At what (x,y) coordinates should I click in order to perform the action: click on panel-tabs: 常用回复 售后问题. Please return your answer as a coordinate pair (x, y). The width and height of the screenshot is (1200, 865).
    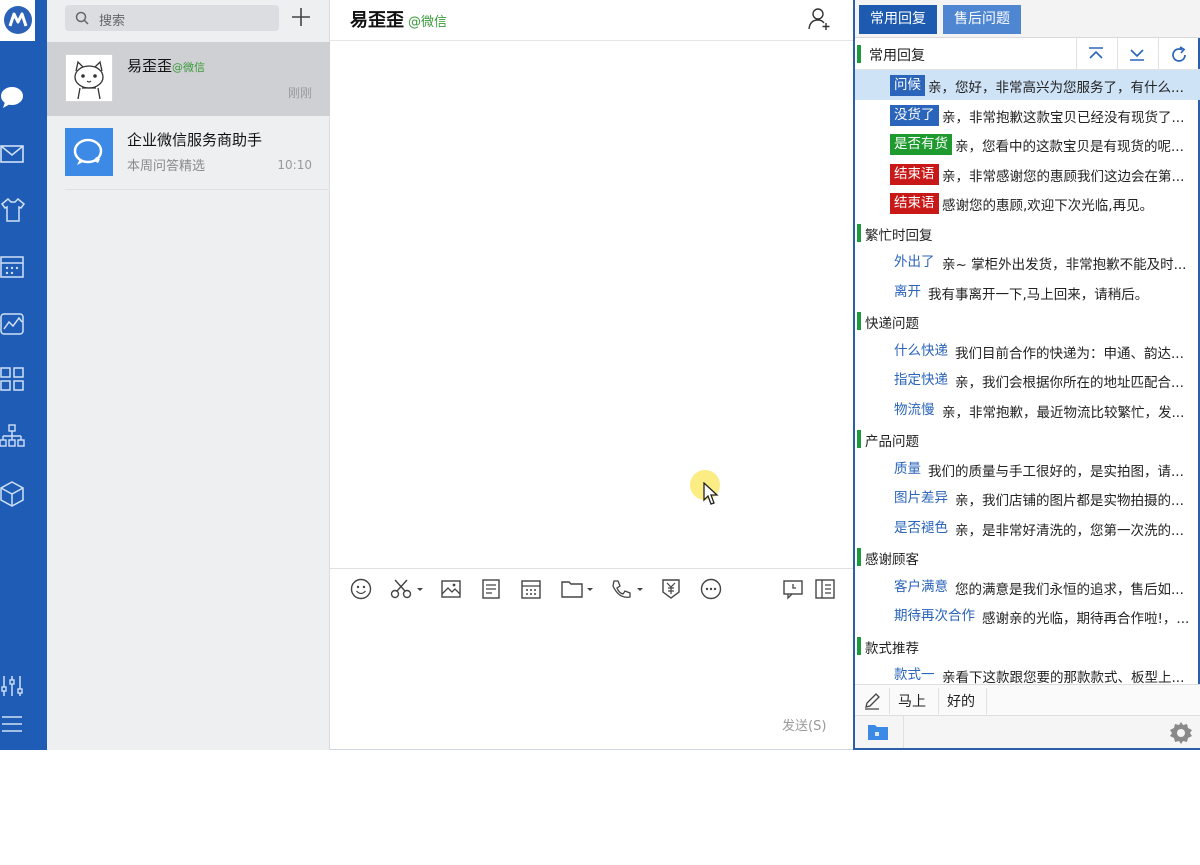
    Looking at the image, I should click on (1027, 19).